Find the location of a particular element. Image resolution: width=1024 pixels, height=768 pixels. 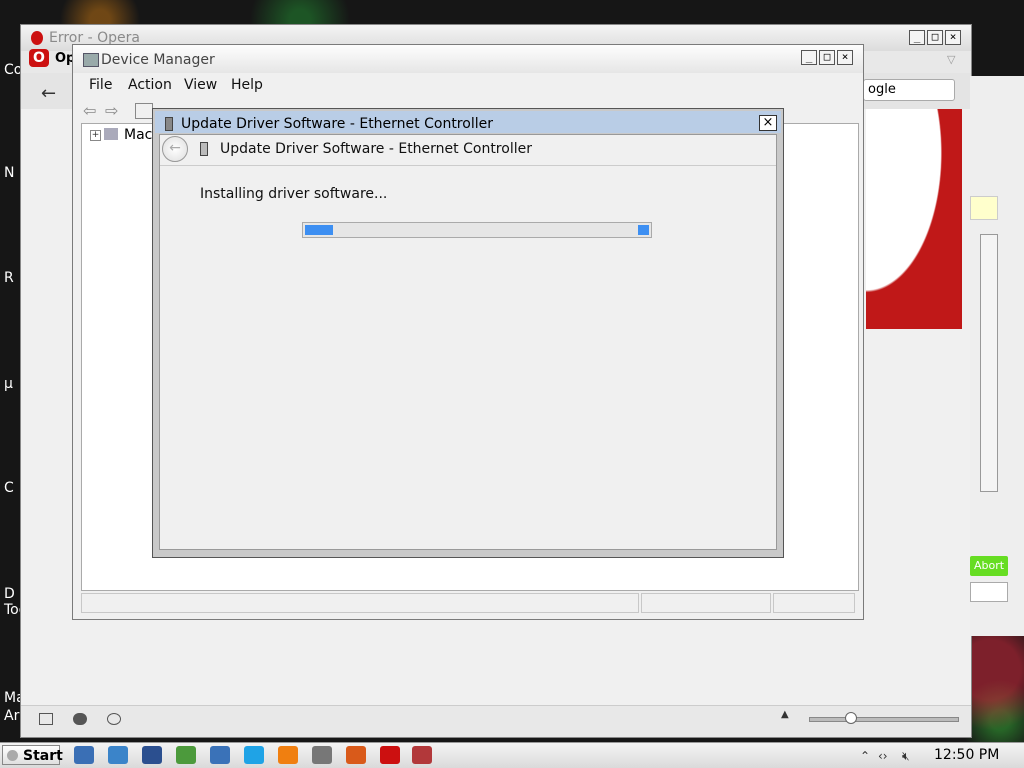

opera-window-controls: _ □ × is located at coordinates (935, 37).